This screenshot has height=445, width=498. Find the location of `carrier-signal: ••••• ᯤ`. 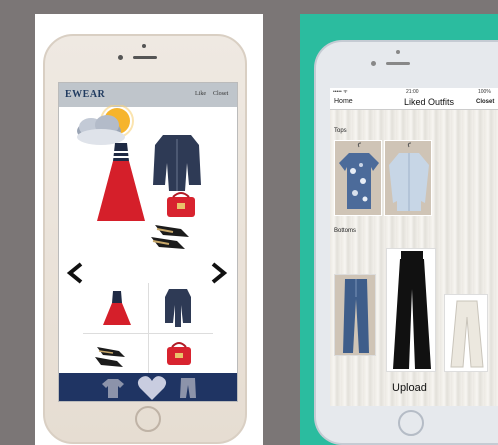

carrier-signal: ••••• ᯤ is located at coordinates (340, 92).